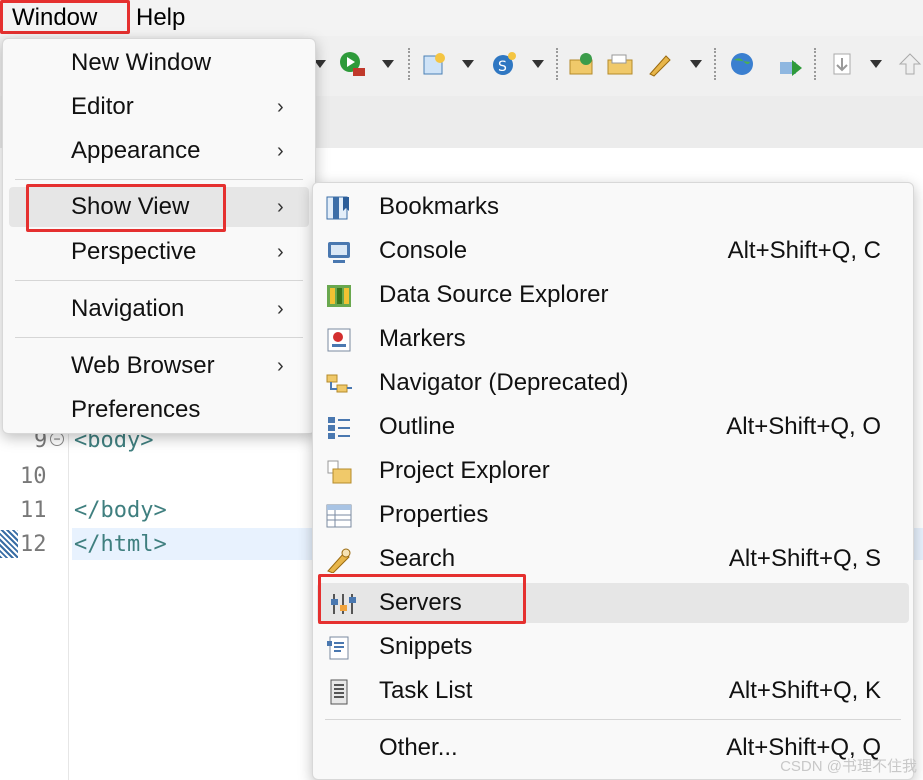 The image size is (923, 780). What do you see at coordinates (613, 471) in the screenshot?
I see `menu-item-project-explorer: Project Explorer` at bounding box center [613, 471].